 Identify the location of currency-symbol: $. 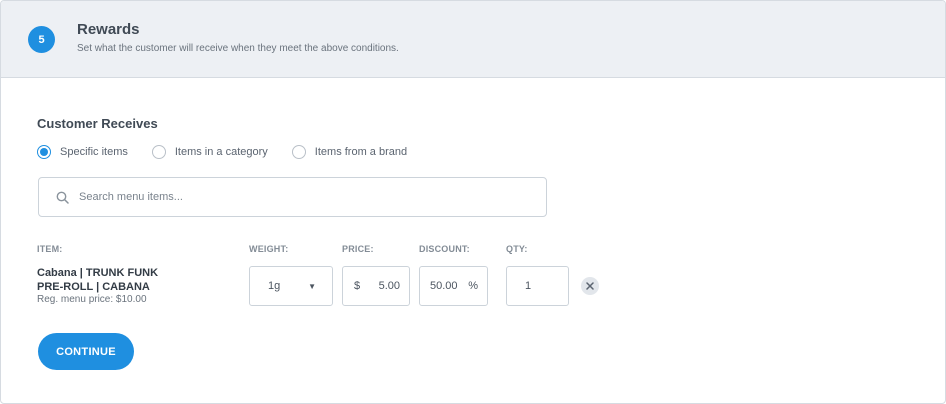
(357, 286).